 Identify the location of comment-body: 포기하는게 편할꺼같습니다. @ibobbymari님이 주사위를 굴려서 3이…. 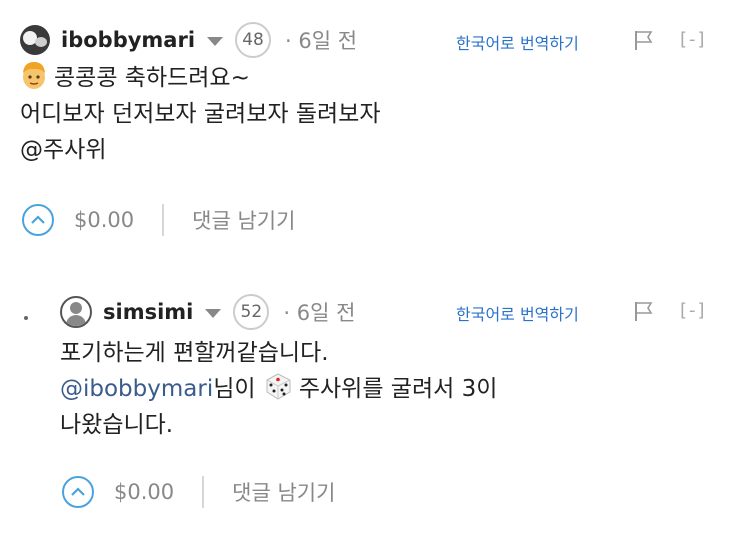
(278, 389).